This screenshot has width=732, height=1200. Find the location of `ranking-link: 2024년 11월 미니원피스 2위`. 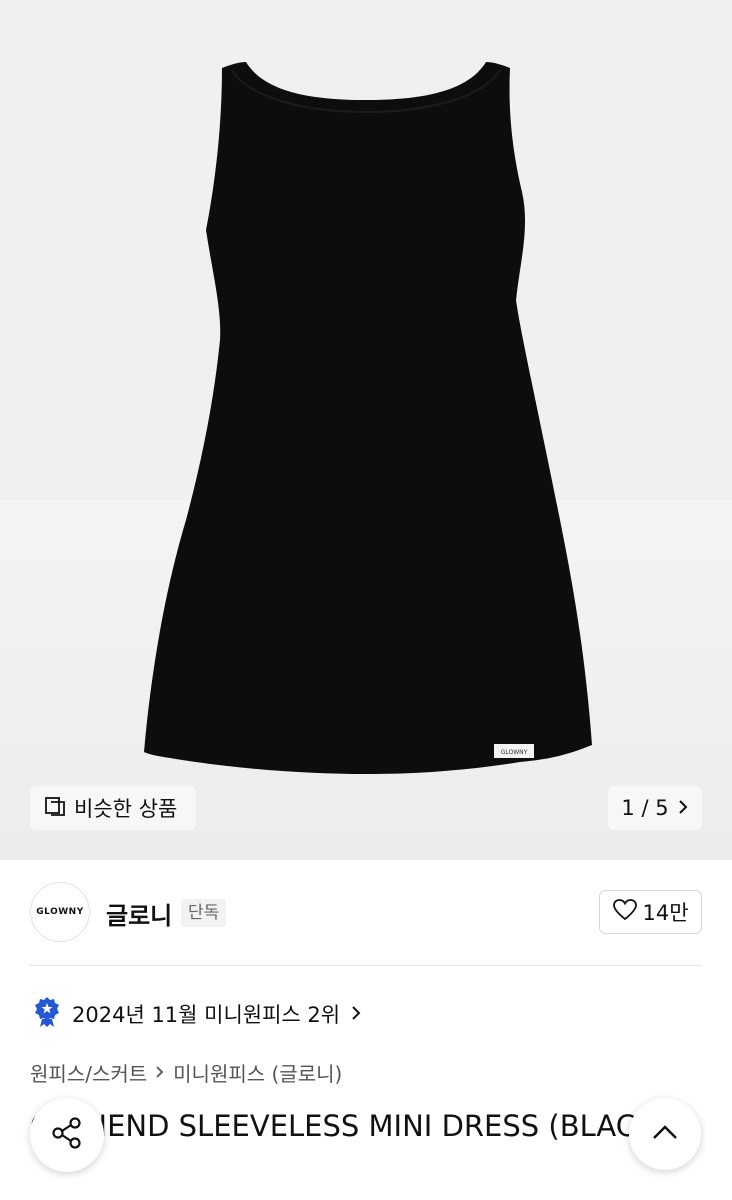

ranking-link: 2024년 11월 미니원피스 2위 is located at coordinates (197, 1014).